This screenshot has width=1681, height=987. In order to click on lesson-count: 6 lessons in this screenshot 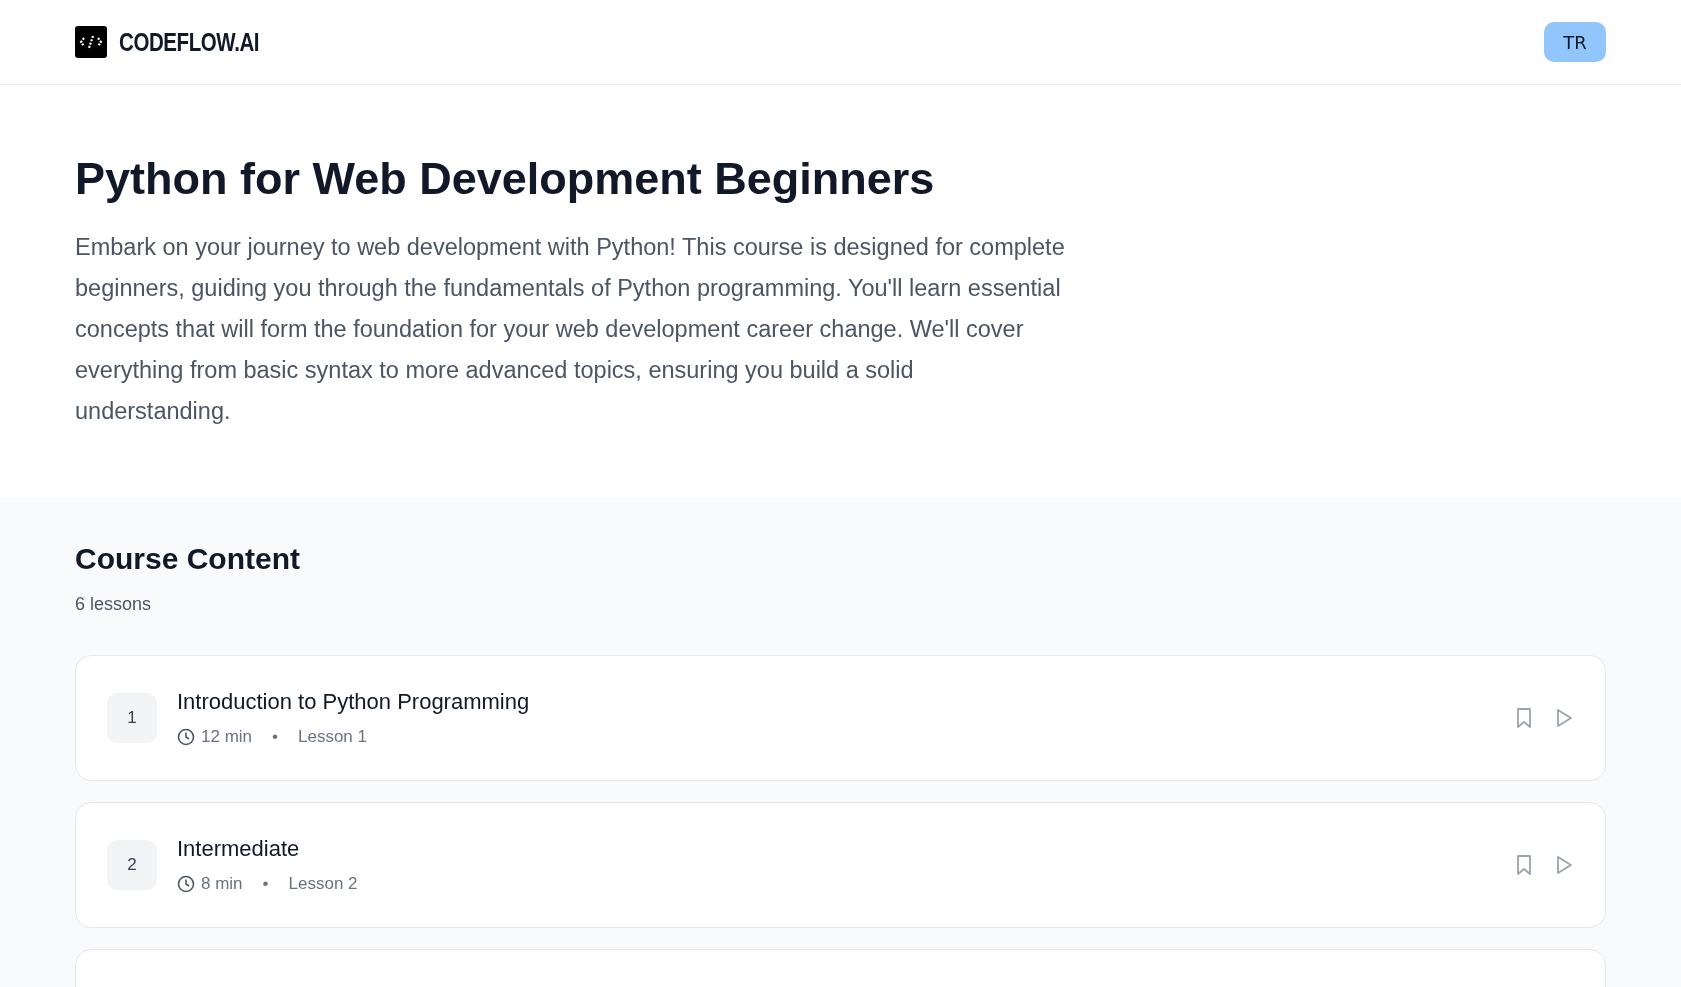, I will do `click(114, 604)`.